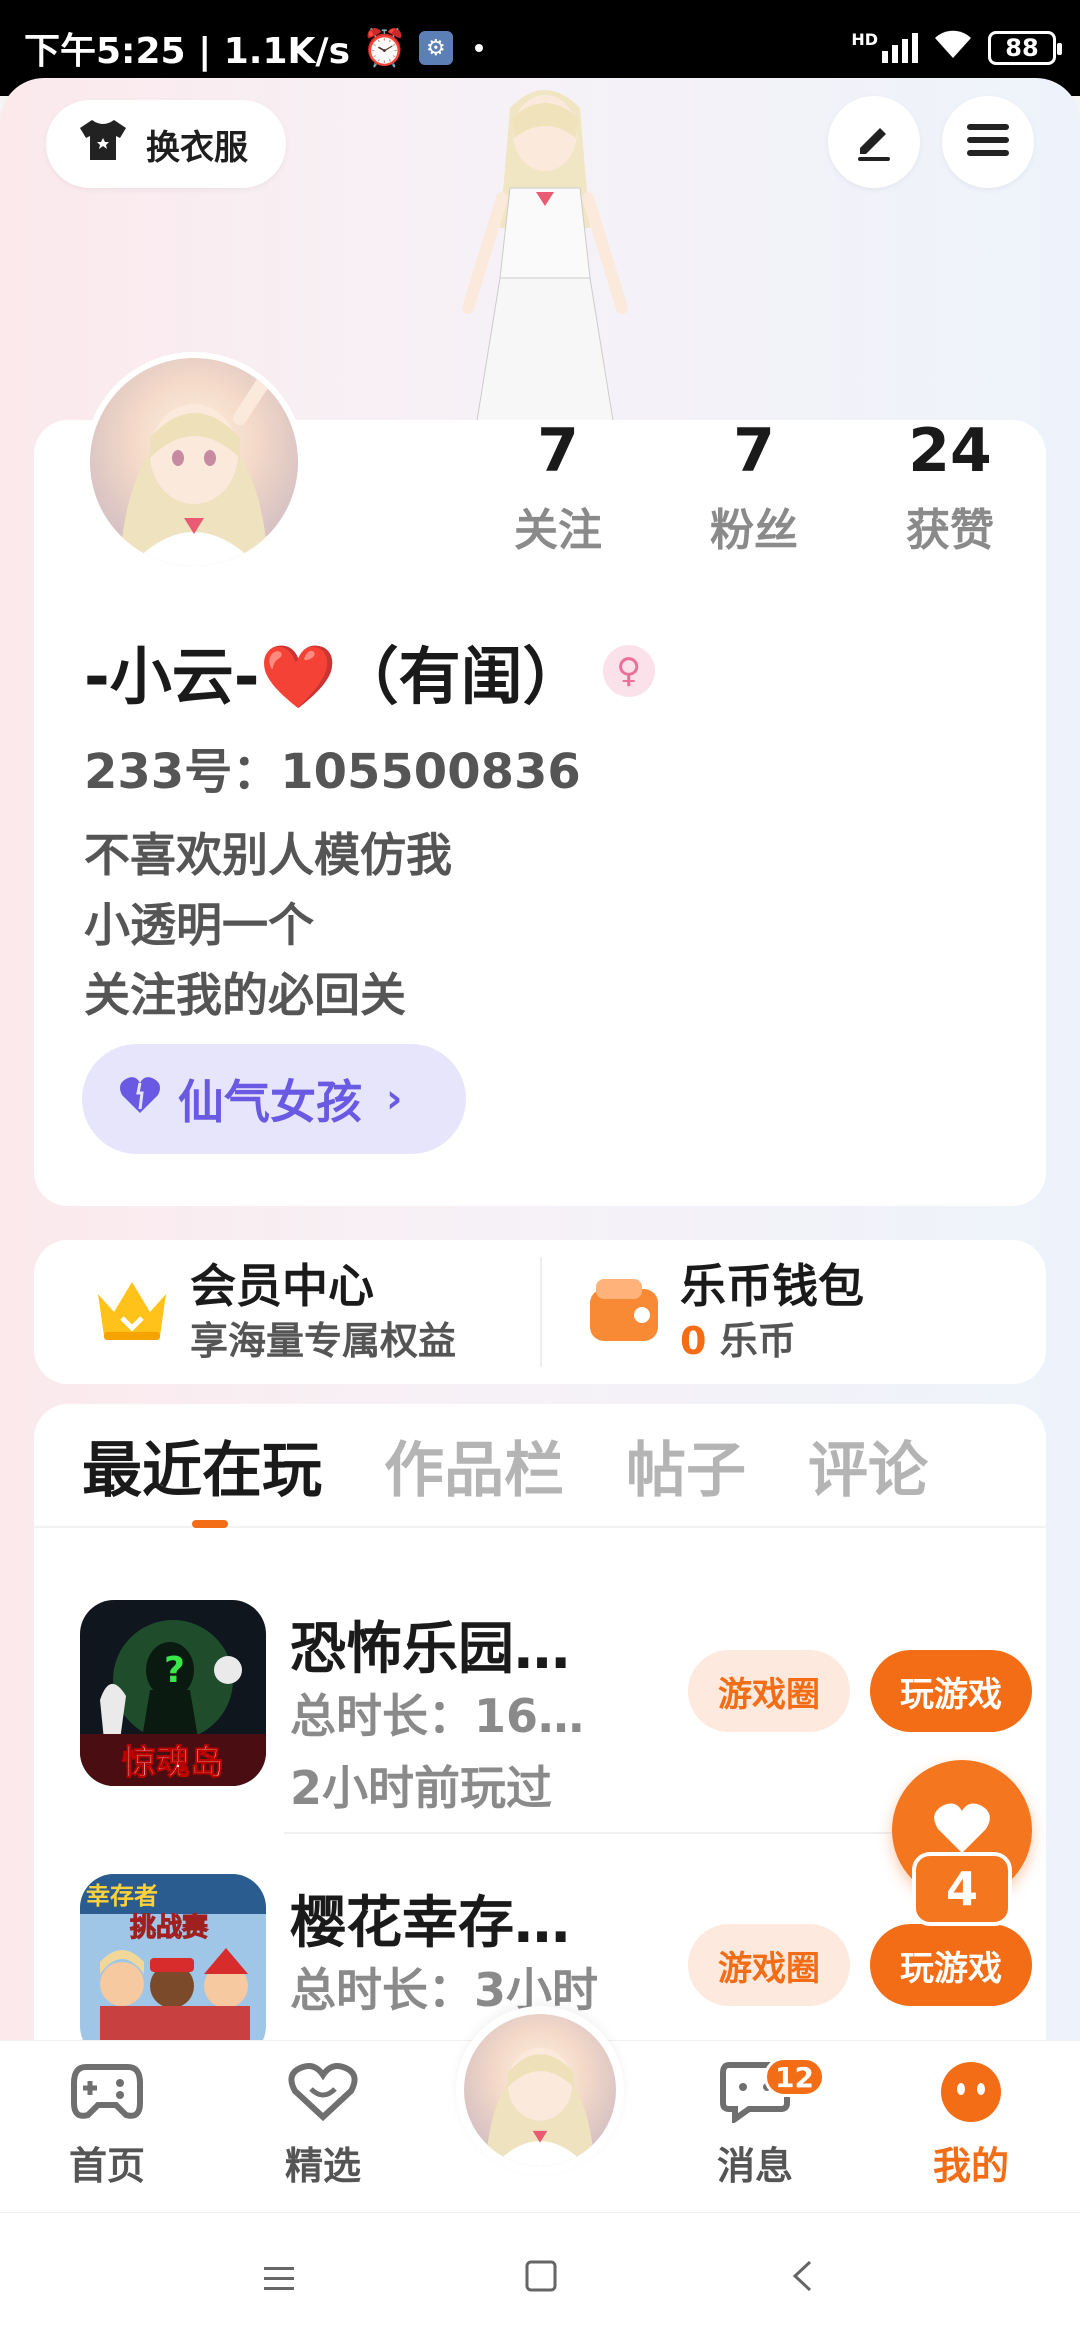 The height and width of the screenshot is (2340, 1080). I want to click on wallet-card: 会员中心 享海量专属权益 乐币钱包 0 乐币, so click(540, 1312).